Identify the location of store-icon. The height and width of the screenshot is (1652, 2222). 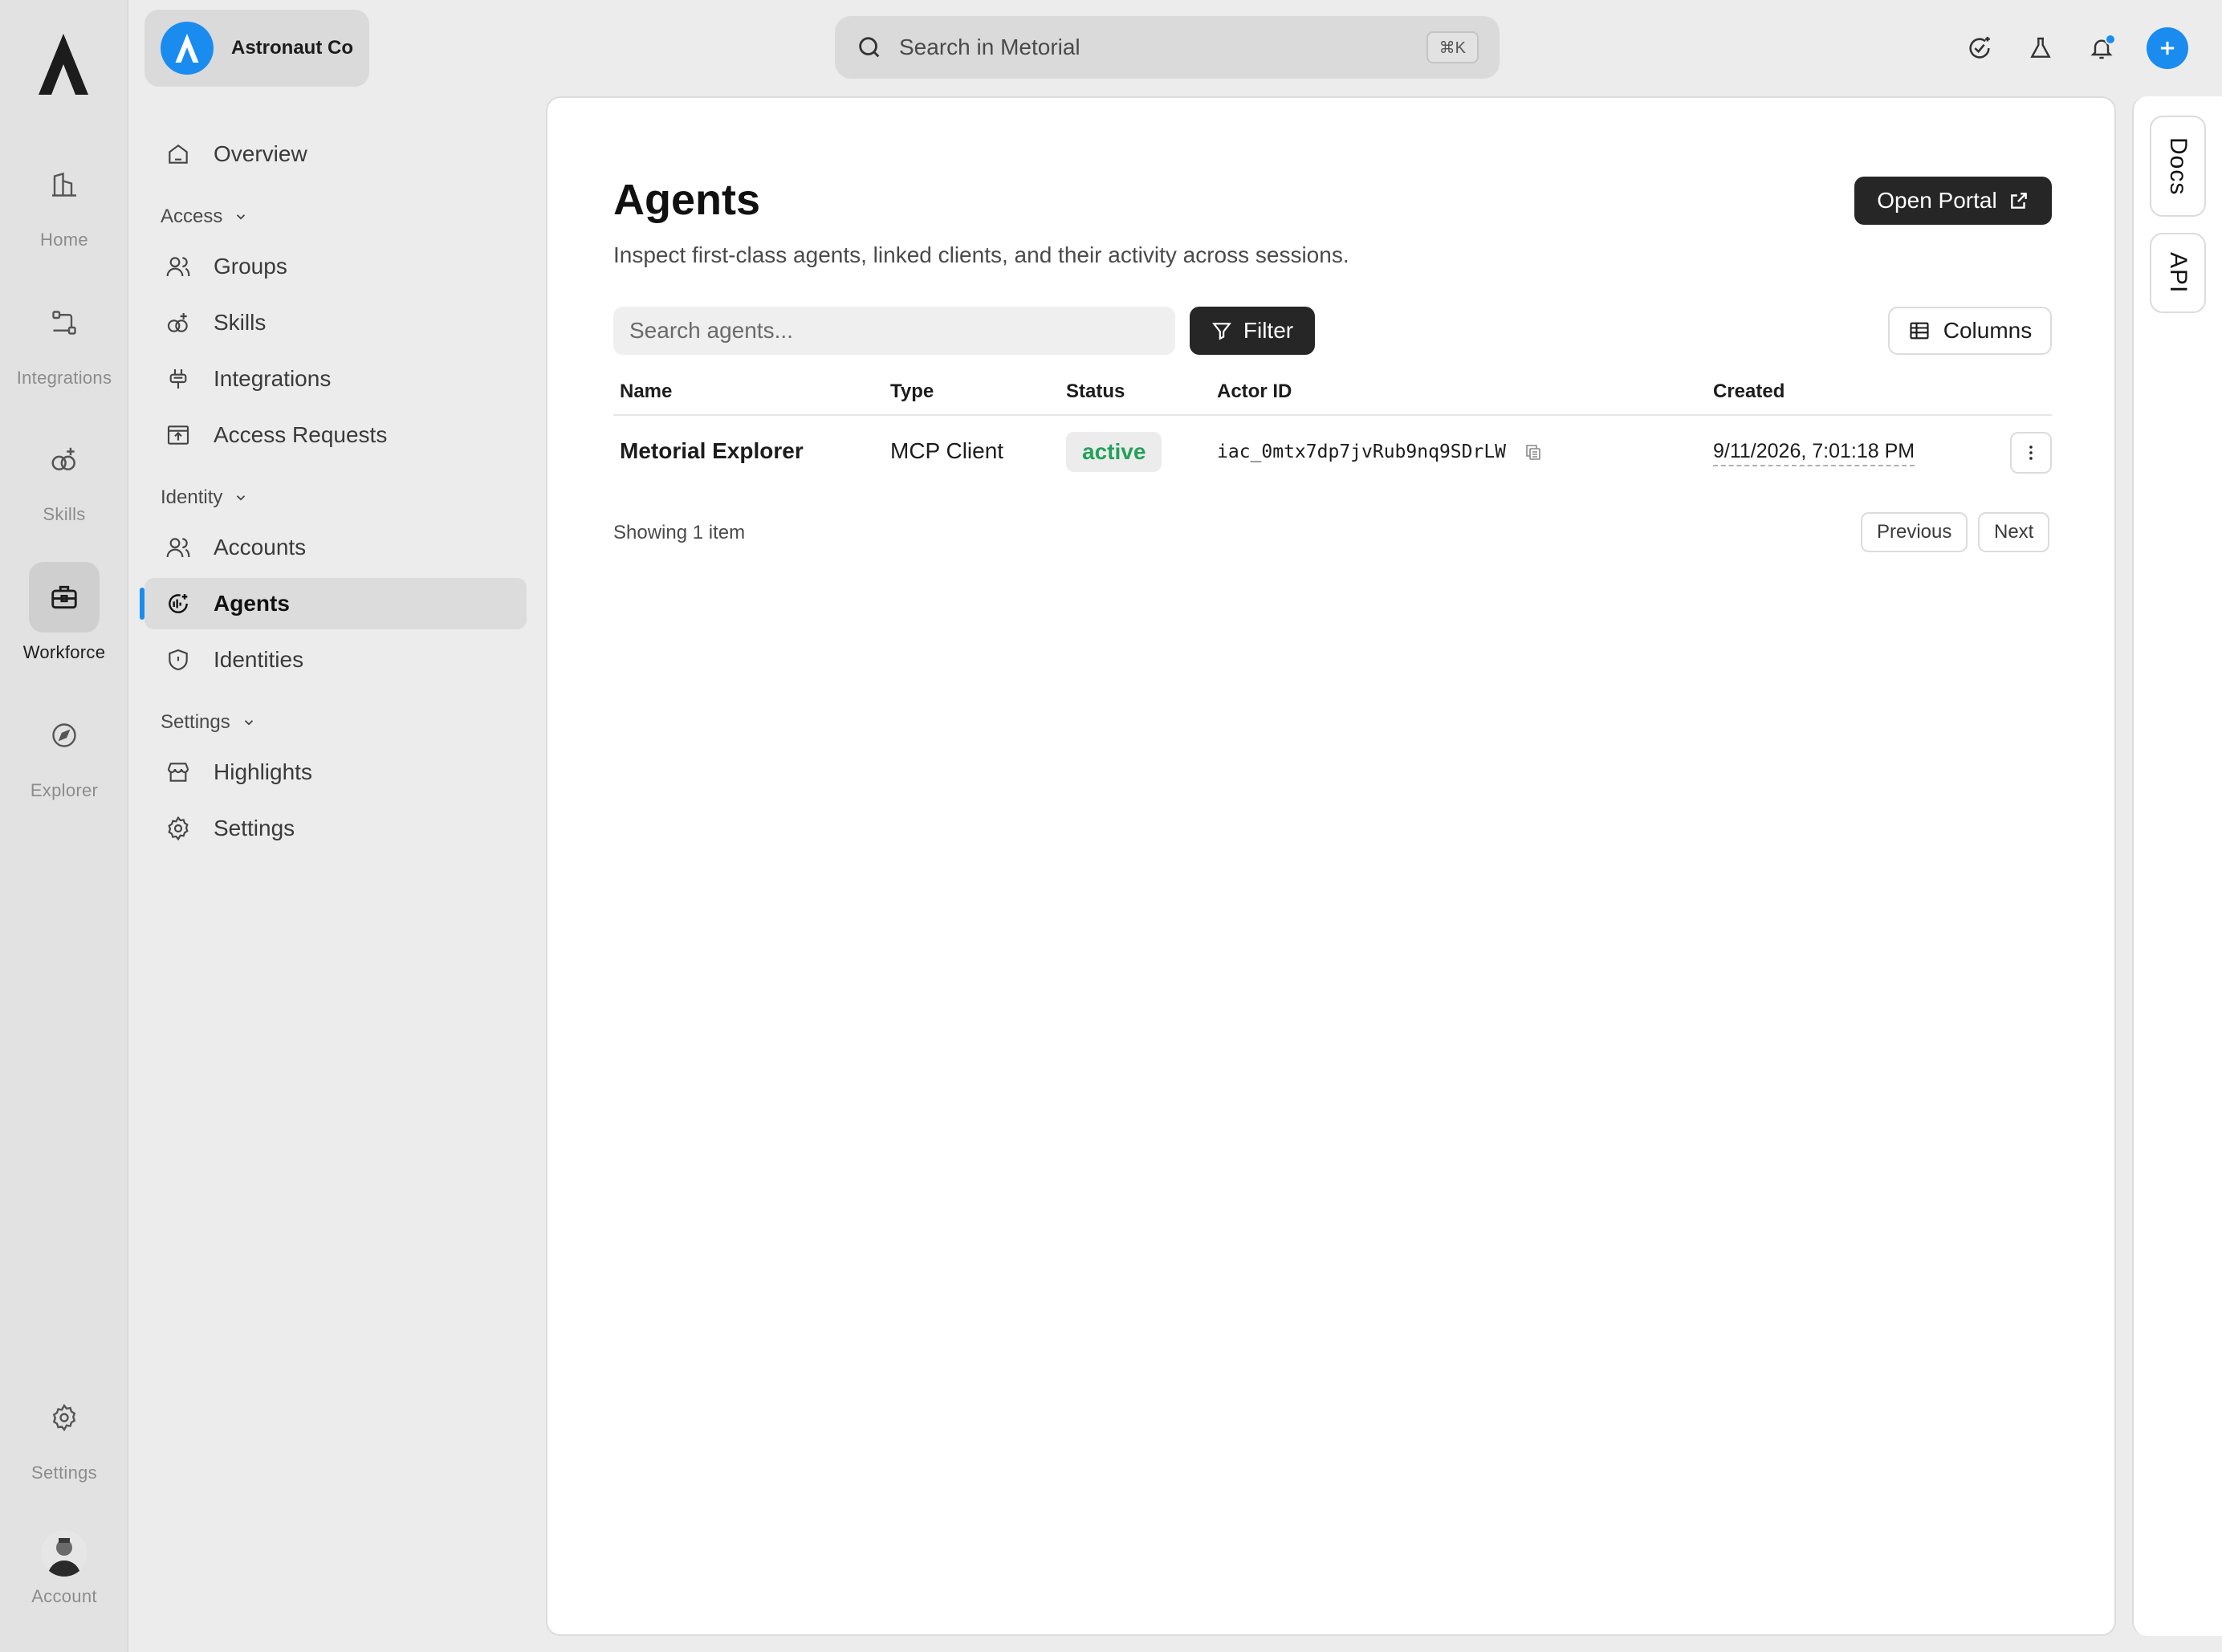
(178, 772).